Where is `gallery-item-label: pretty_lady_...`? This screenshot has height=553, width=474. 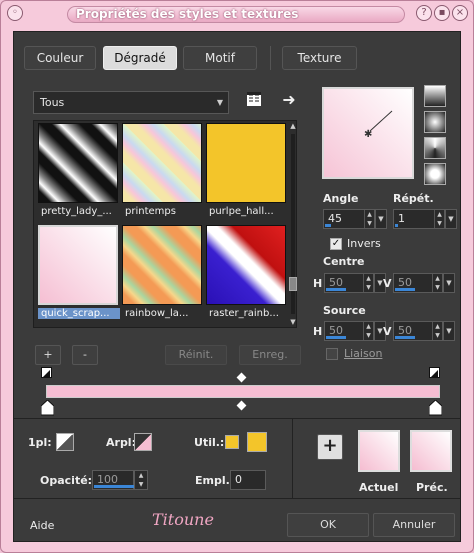
gallery-item-label: pretty_lady_... is located at coordinates (76, 211).